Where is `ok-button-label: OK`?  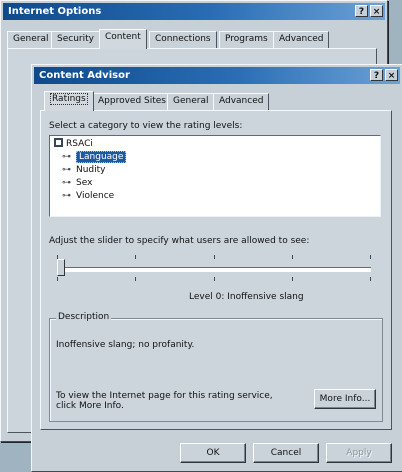
ok-button-label: OK is located at coordinates (213, 453).